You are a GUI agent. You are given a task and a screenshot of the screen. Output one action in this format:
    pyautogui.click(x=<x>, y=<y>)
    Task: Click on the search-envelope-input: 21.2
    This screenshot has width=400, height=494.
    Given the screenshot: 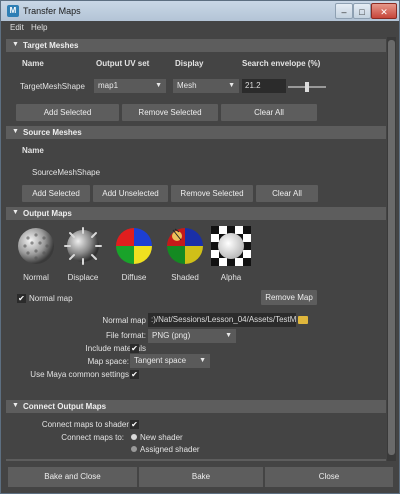 What is the action you would take?
    pyautogui.click(x=264, y=86)
    